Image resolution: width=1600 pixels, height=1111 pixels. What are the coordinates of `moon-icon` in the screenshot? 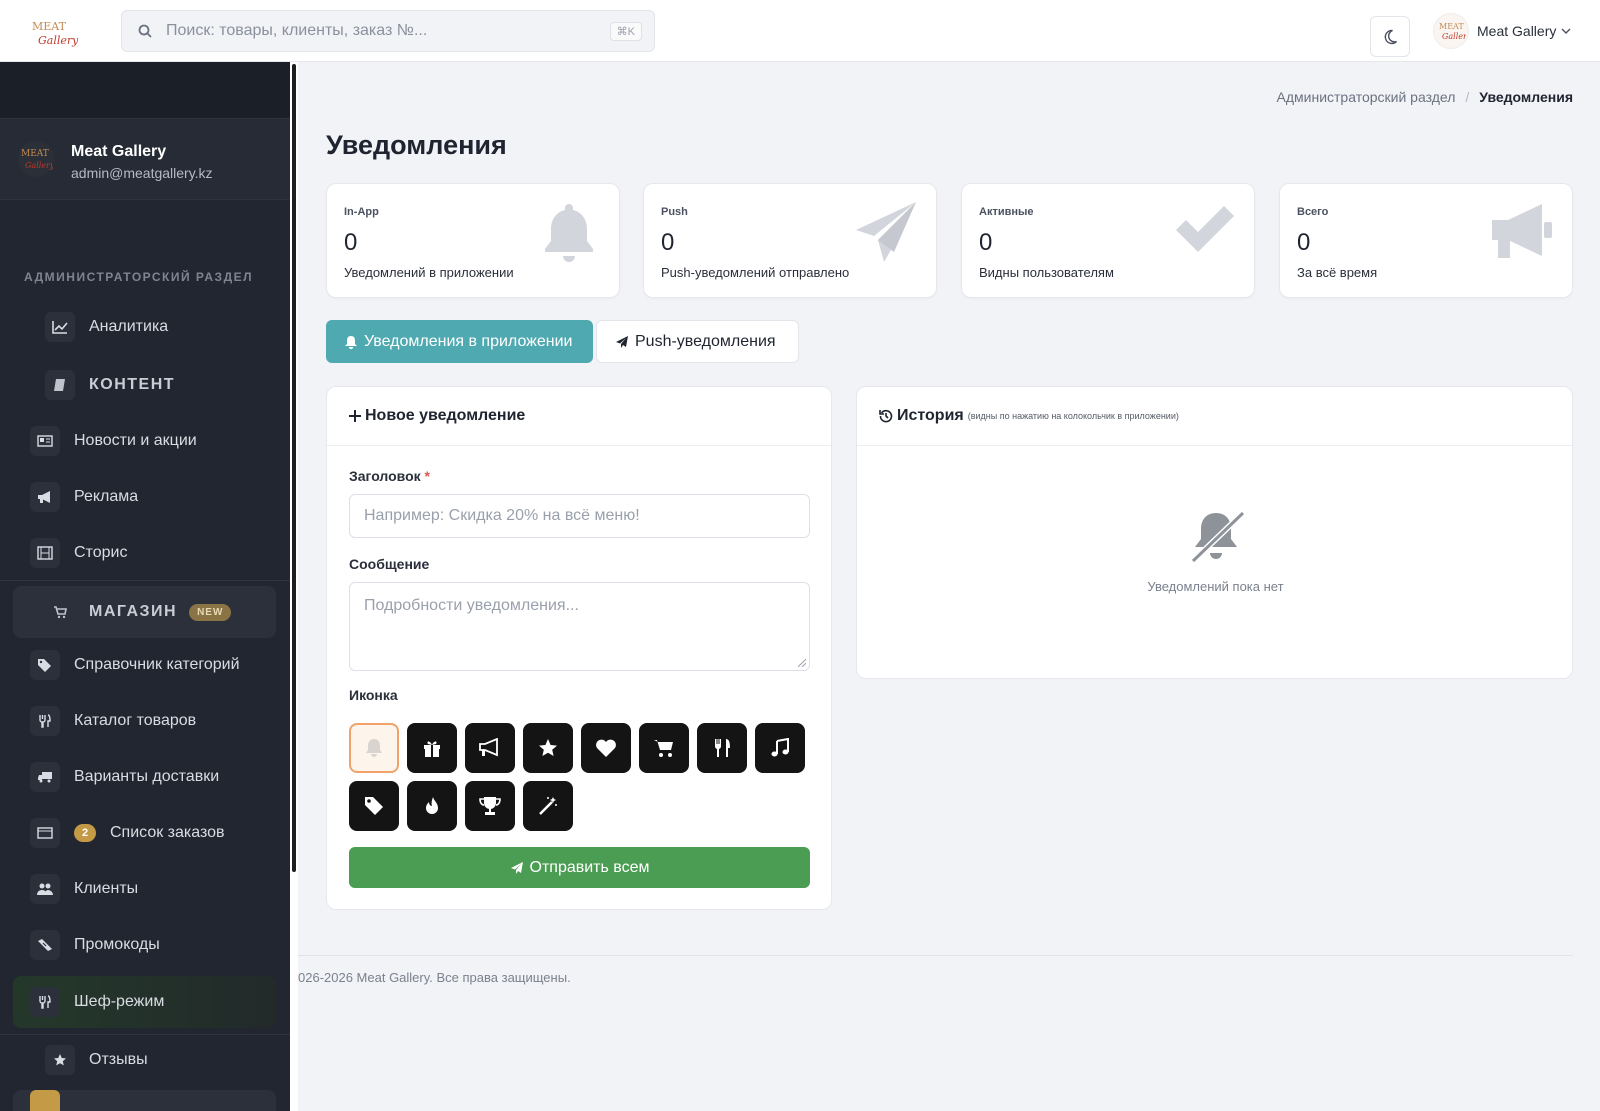 It's located at (1391, 36).